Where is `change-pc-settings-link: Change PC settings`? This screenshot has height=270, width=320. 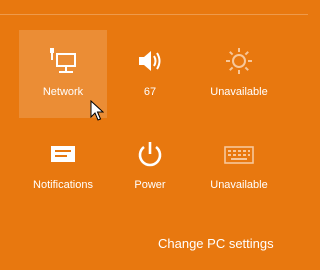 change-pc-settings-link: Change PC settings is located at coordinates (216, 243).